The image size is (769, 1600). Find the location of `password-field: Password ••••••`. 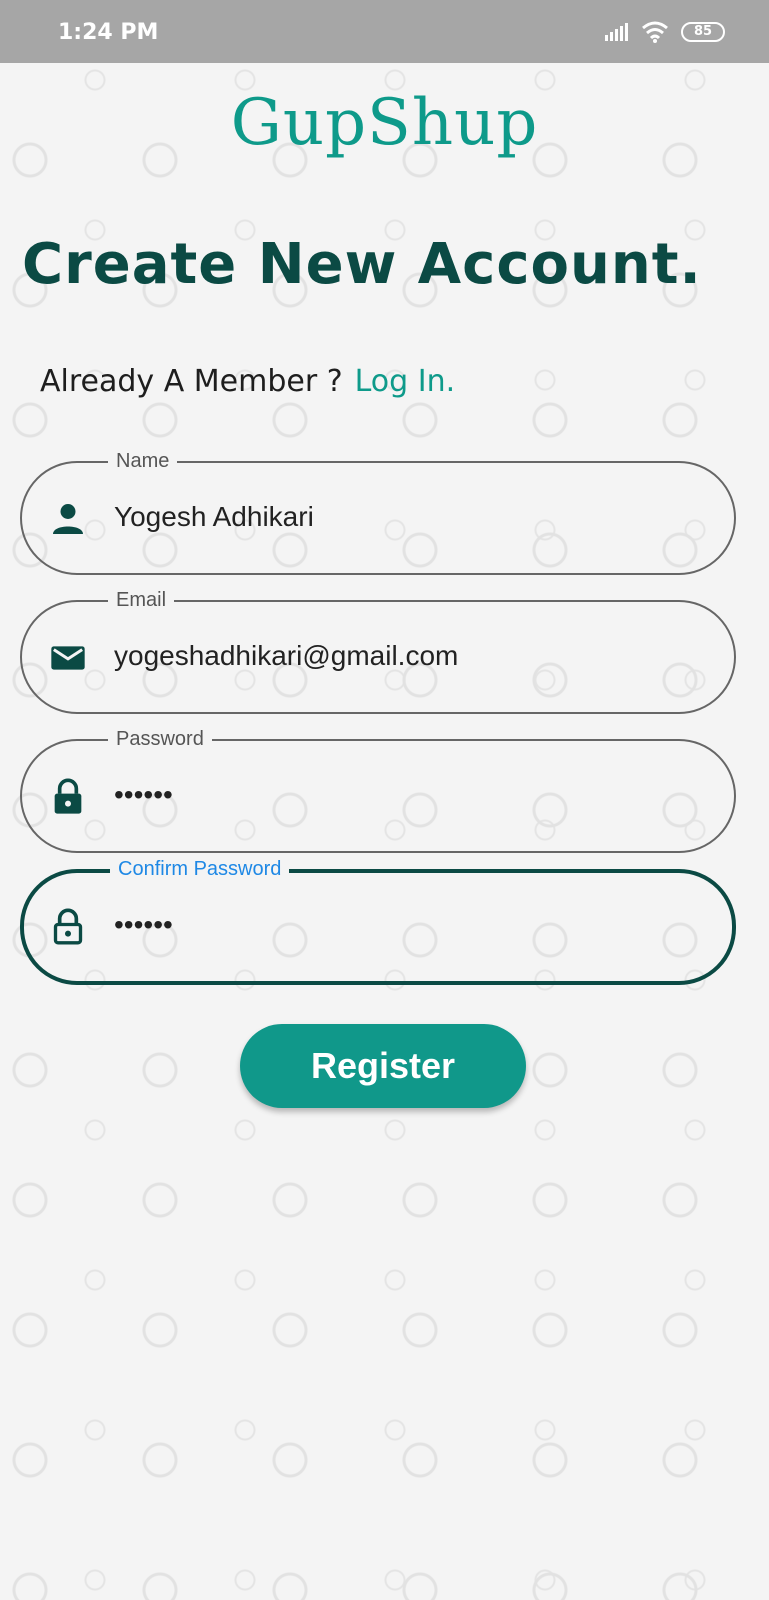

password-field: Password •••••• is located at coordinates (378, 790).